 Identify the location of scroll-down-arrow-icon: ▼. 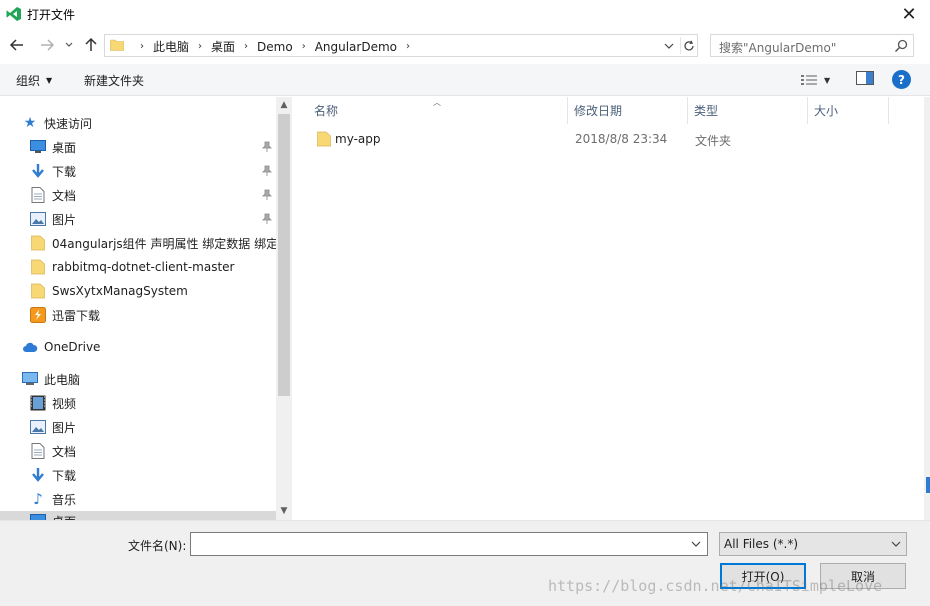
(284, 511).